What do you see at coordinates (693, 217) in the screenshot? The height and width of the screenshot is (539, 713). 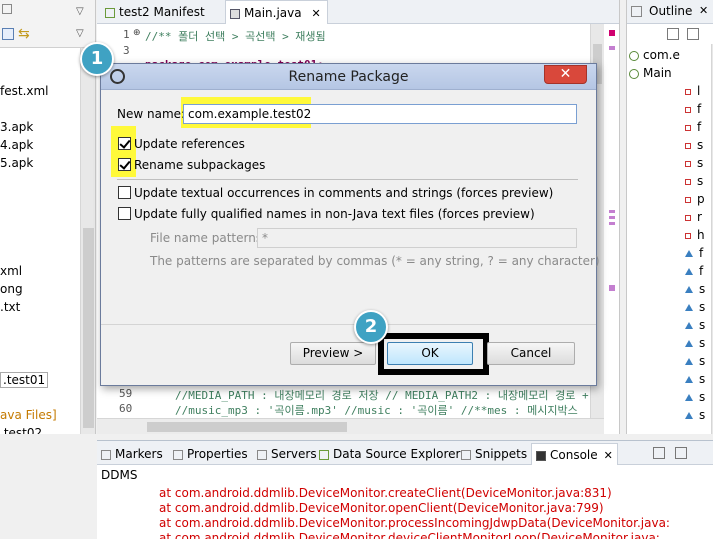 I see `outline-item: r` at bounding box center [693, 217].